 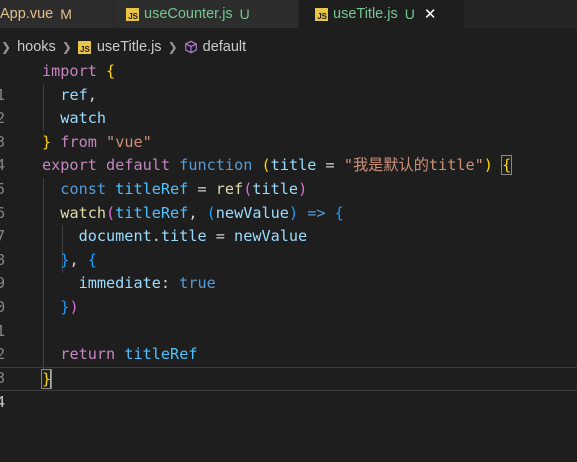 I want to click on token: "vue", so click(x=129, y=141).